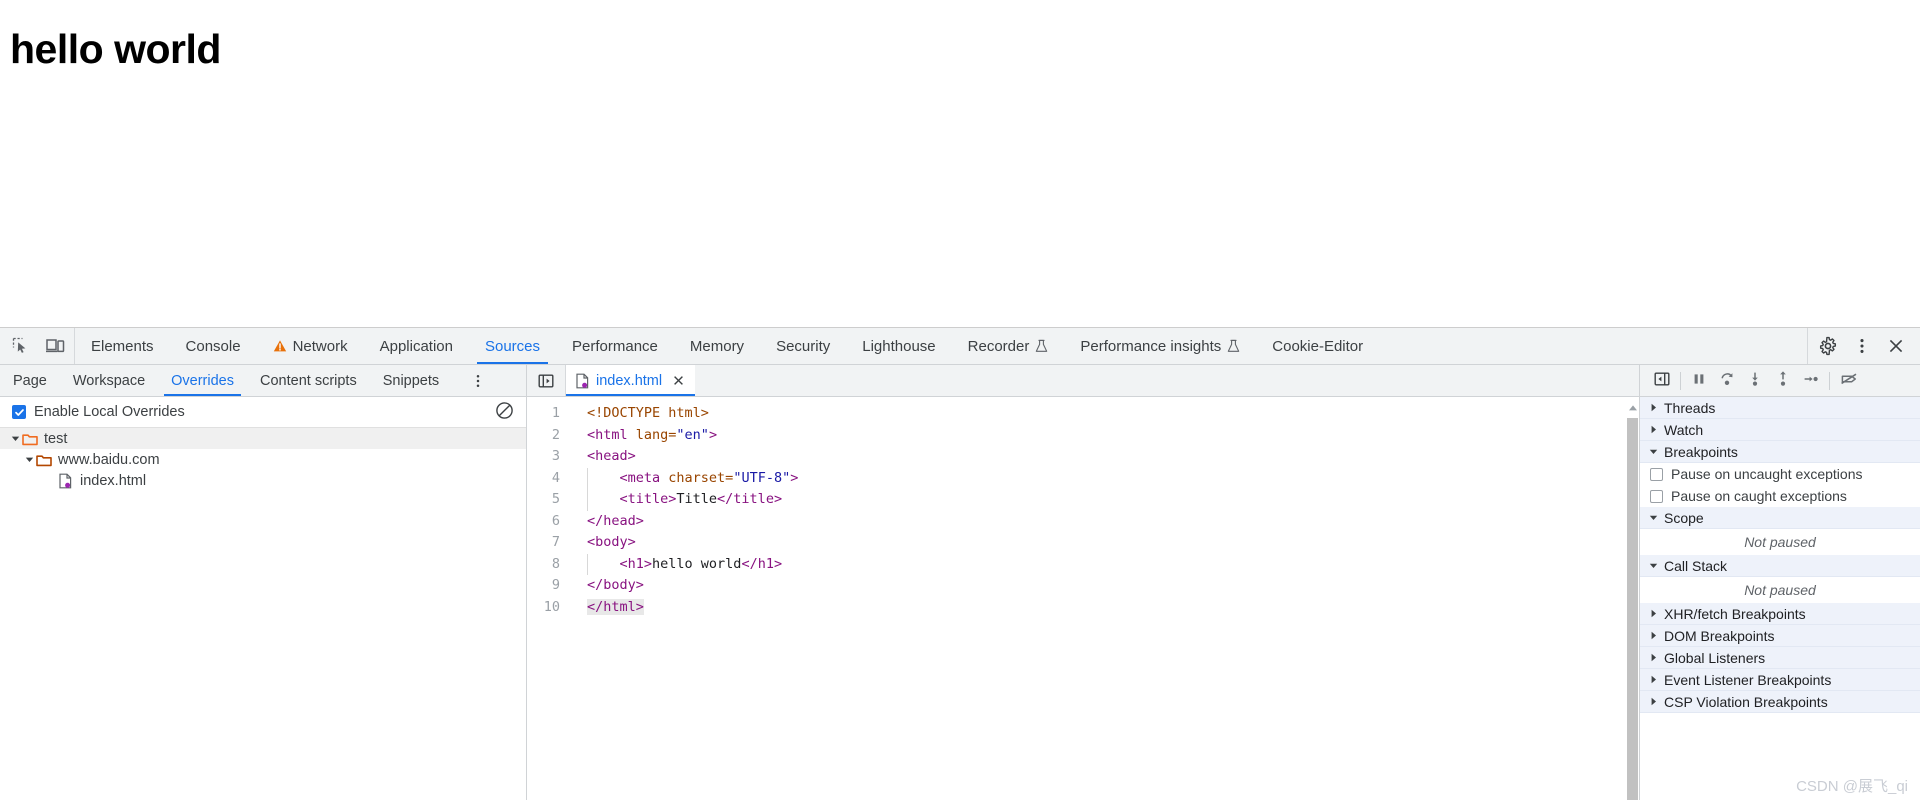 This screenshot has height=800, width=1920. I want to click on tree-folder-row: test, so click(263, 438).